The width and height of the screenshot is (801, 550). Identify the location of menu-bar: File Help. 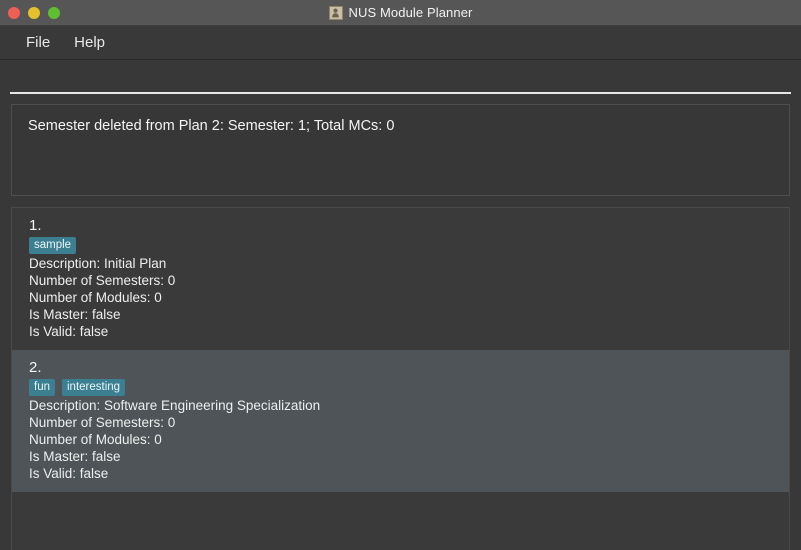
(400, 43).